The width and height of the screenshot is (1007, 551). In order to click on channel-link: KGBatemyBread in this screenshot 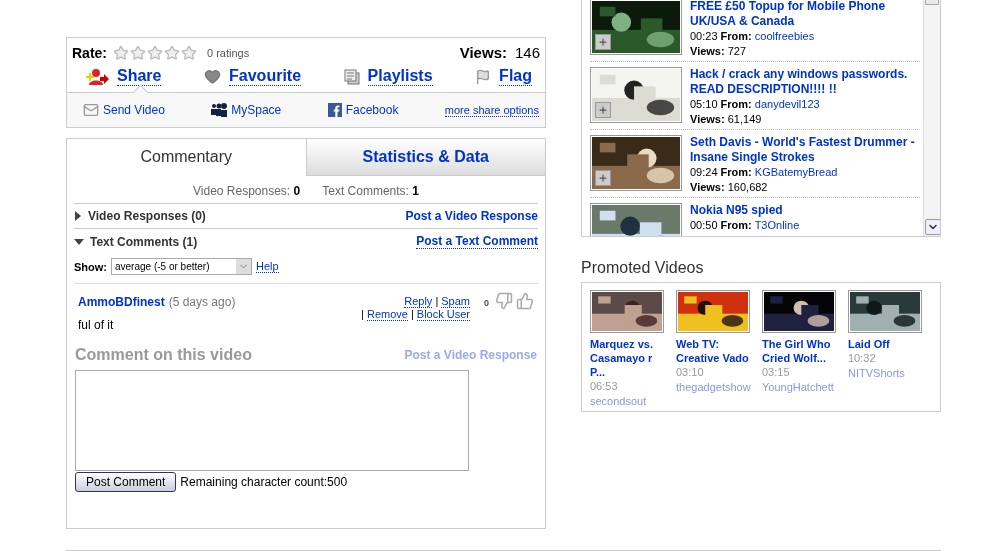, I will do `click(796, 172)`.